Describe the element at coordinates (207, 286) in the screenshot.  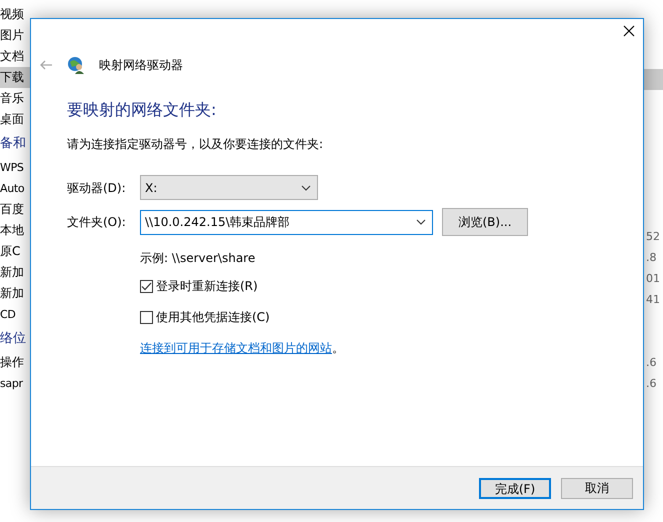
I see `checkbox-label: 登录时重新连接(R)` at that location.